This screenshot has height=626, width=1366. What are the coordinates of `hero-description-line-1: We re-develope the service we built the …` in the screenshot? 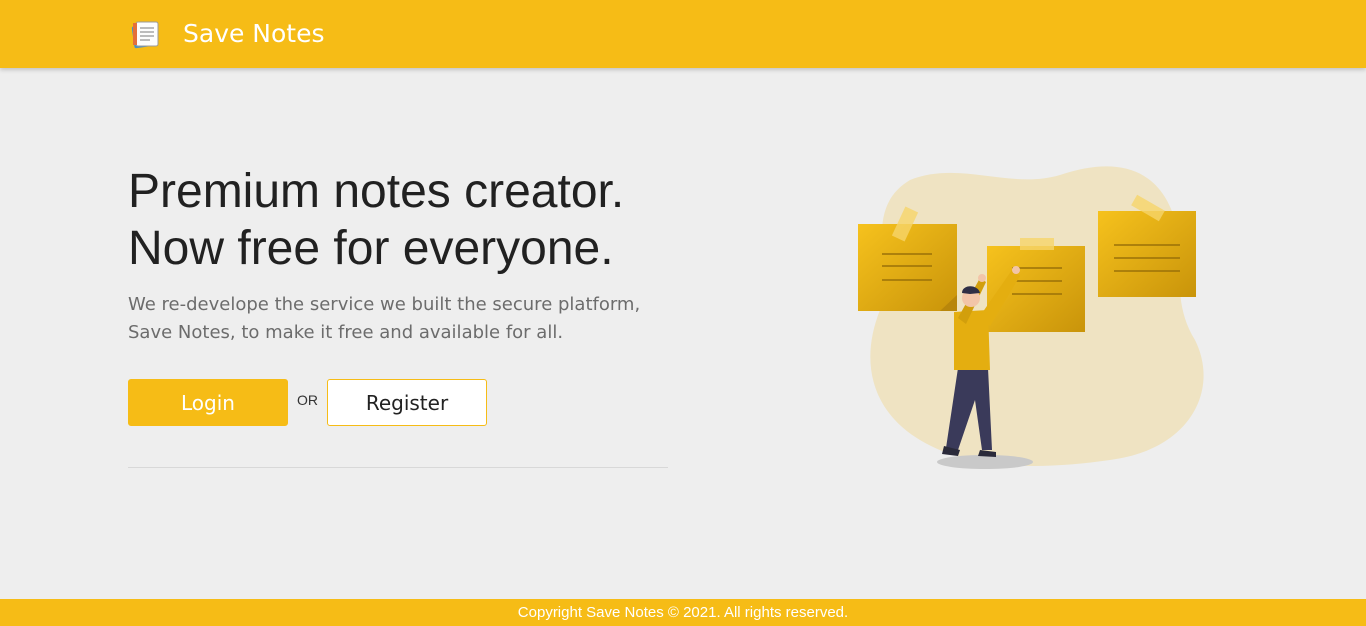 It's located at (384, 304).